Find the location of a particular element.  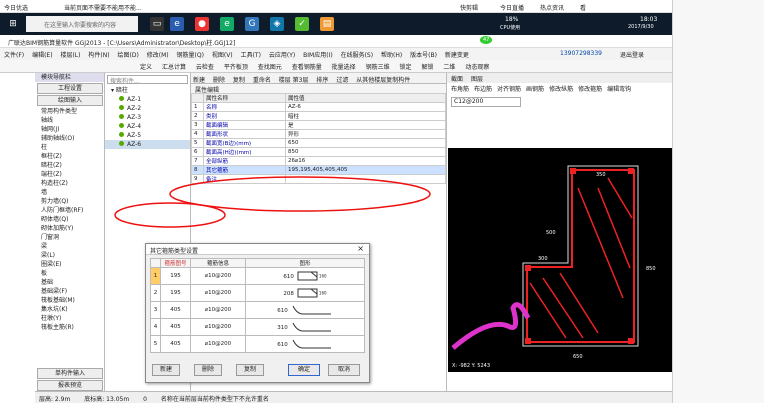

menu-rebar: 钢筋量(Q) is located at coordinates (190, 55).